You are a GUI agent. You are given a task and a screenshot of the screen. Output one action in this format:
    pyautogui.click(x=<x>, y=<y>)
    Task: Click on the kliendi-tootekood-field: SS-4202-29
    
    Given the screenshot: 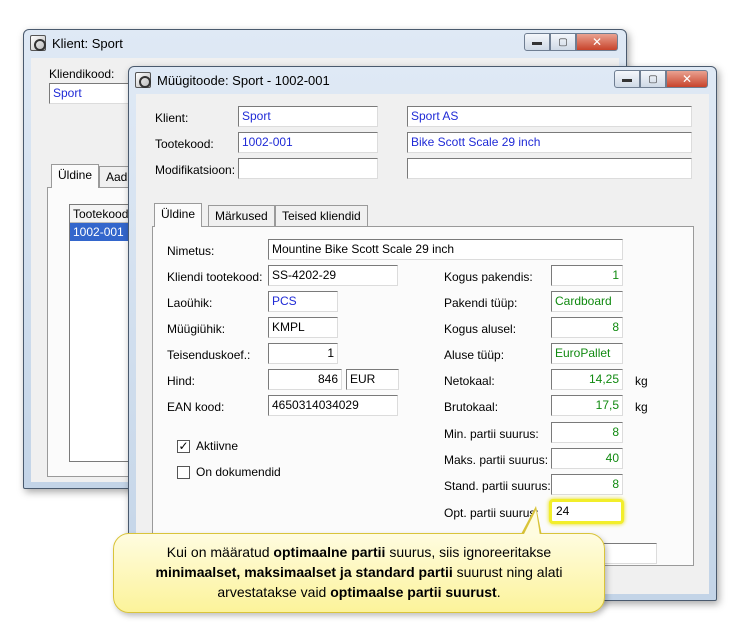 What is the action you would take?
    pyautogui.click(x=333, y=275)
    